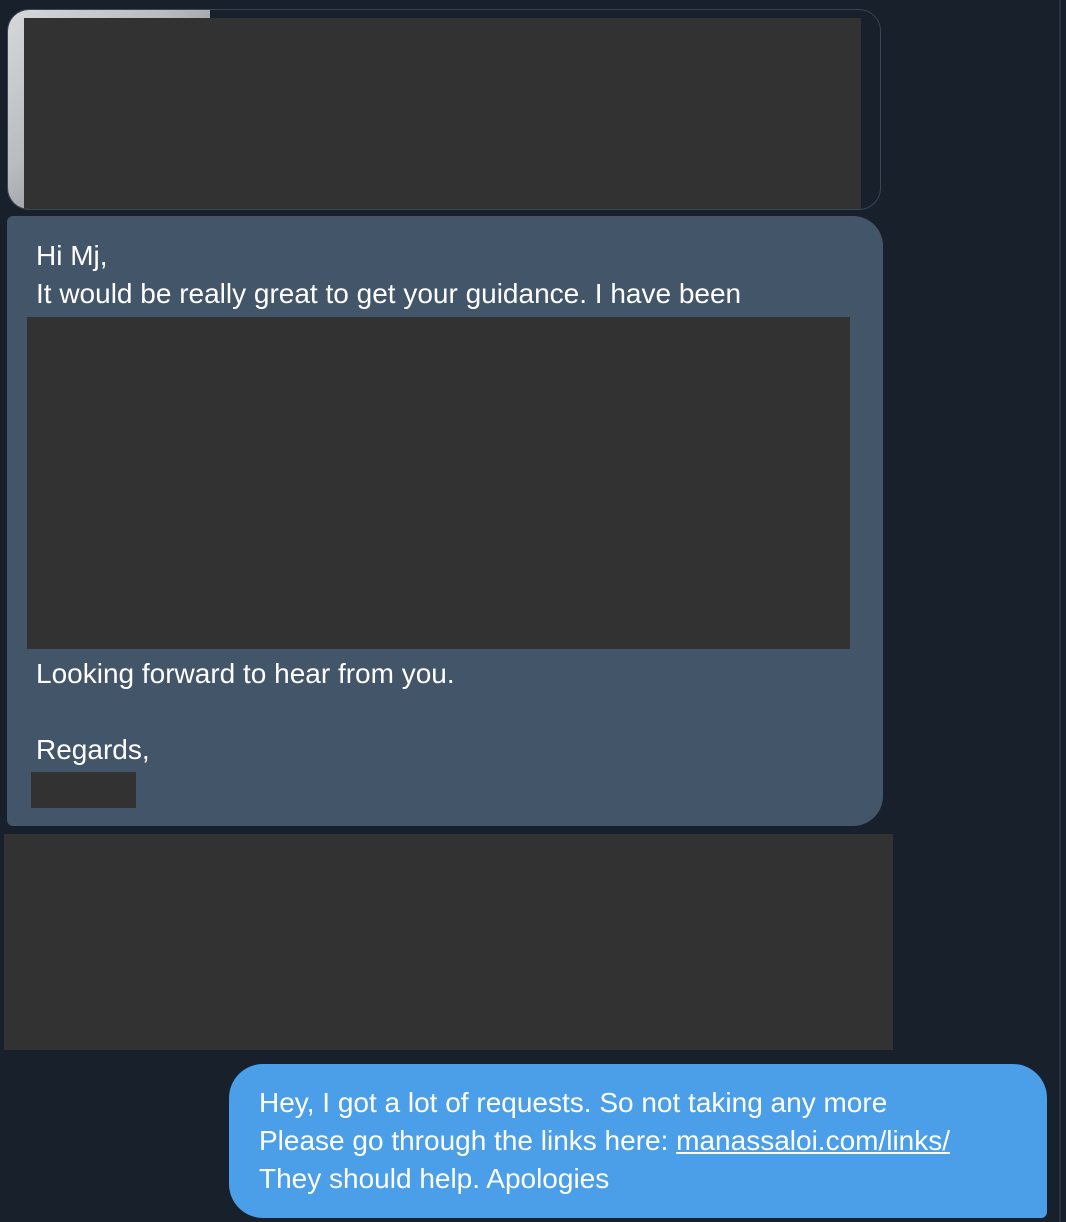 This screenshot has height=1222, width=1066. I want to click on redacted-message-block, so click(448, 942).